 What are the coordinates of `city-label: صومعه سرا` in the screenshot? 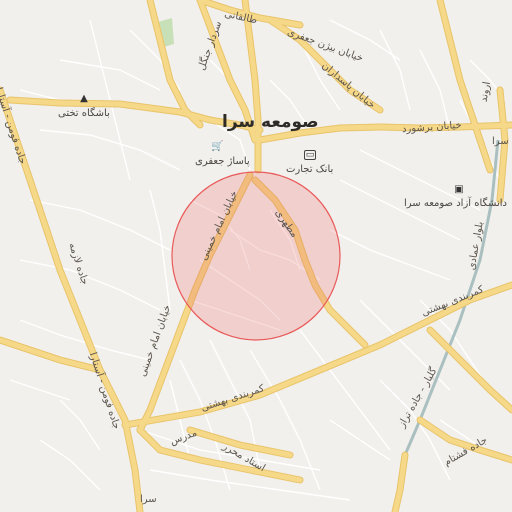 It's located at (270, 122).